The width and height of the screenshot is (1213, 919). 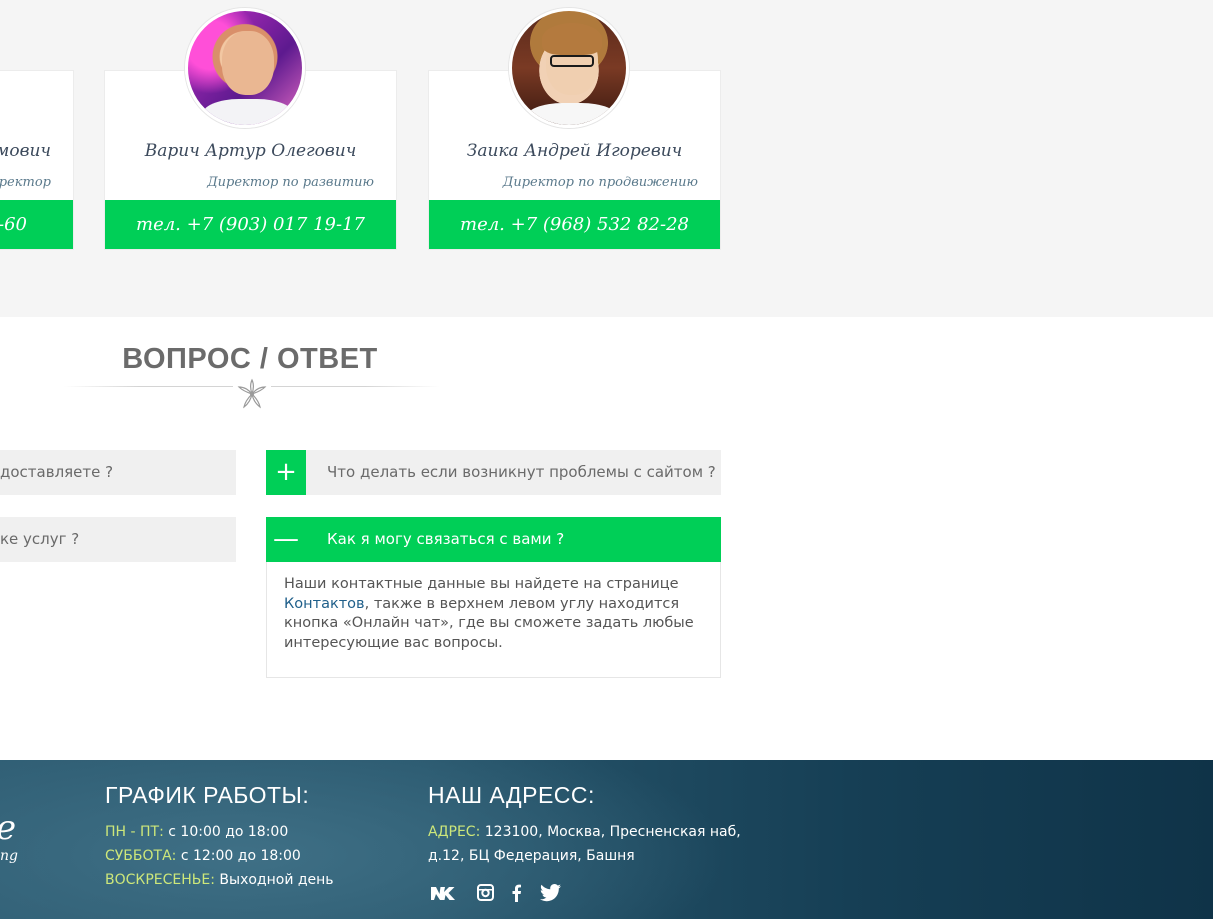 I want to click on faq-question-text: Как я могу связаться с вами ?, so click(x=446, y=539).